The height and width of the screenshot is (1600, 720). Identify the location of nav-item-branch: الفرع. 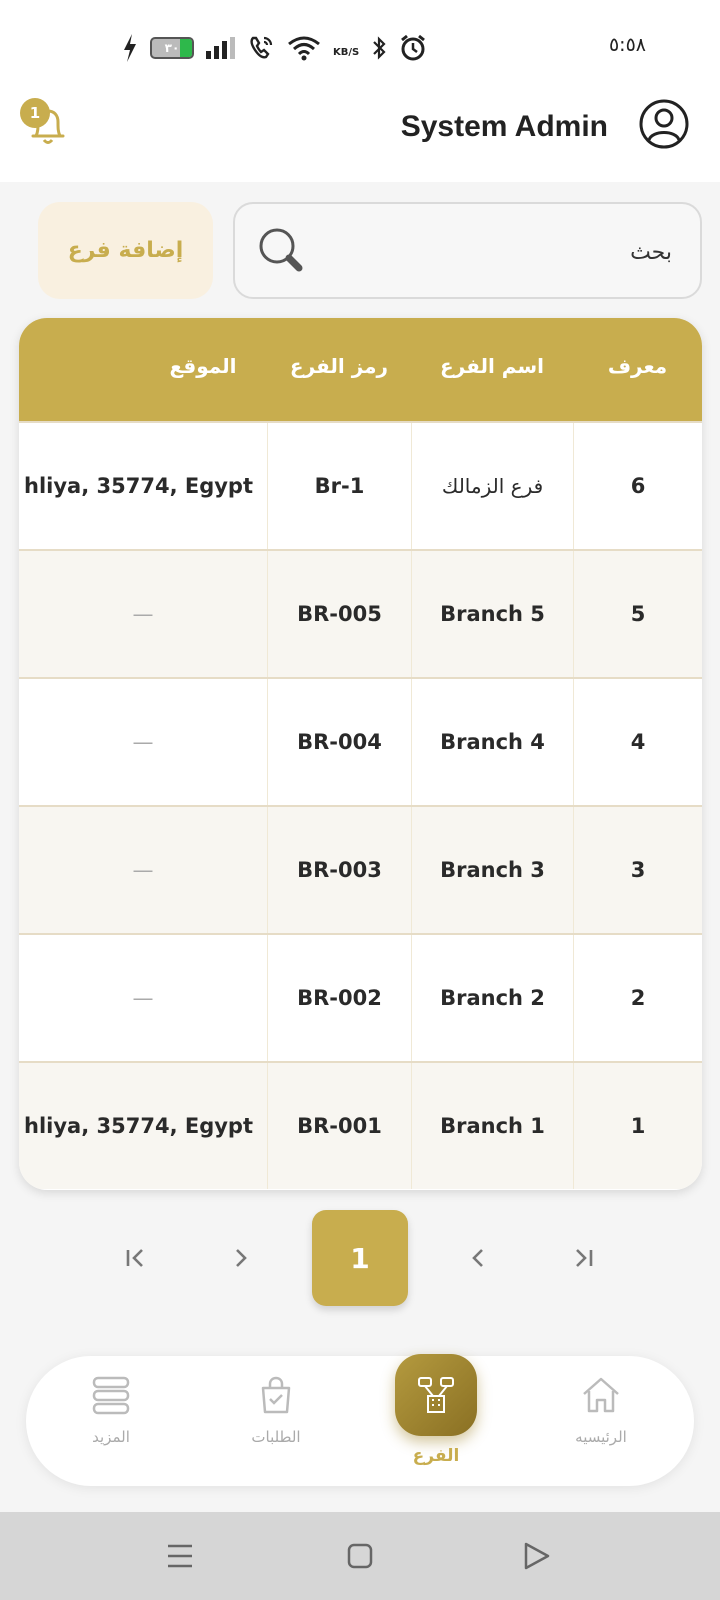
(436, 1410).